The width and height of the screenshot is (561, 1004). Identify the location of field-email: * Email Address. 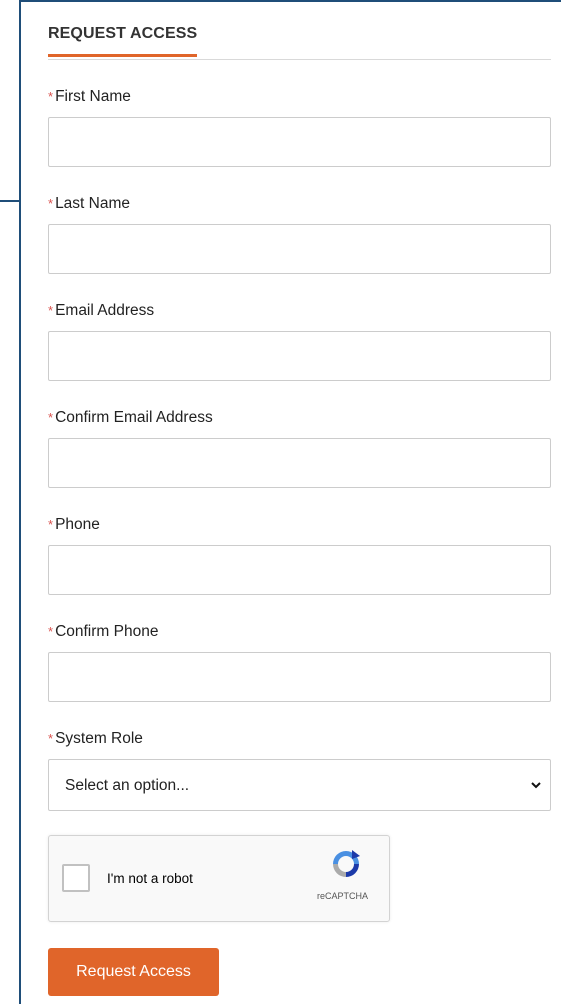
(101, 311).